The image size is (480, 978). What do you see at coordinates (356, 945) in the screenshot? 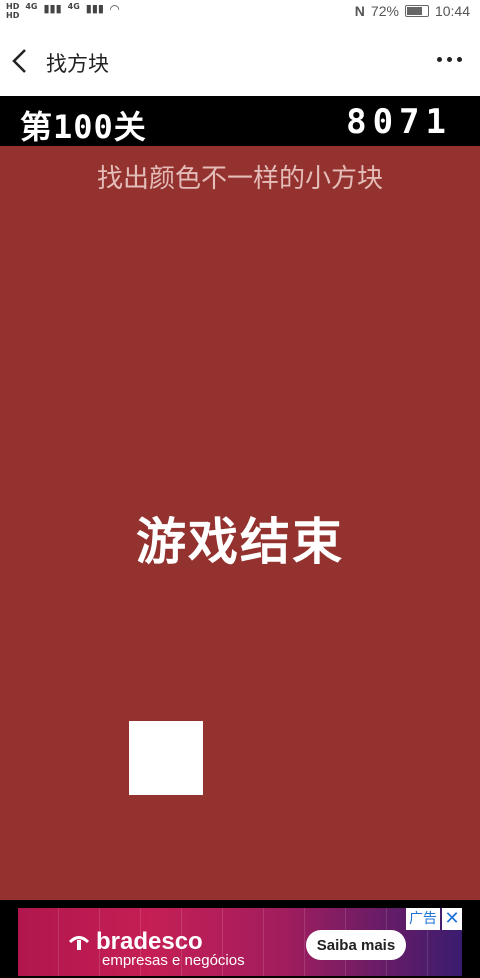
I see `ad-cta-button: Saiba mais` at bounding box center [356, 945].